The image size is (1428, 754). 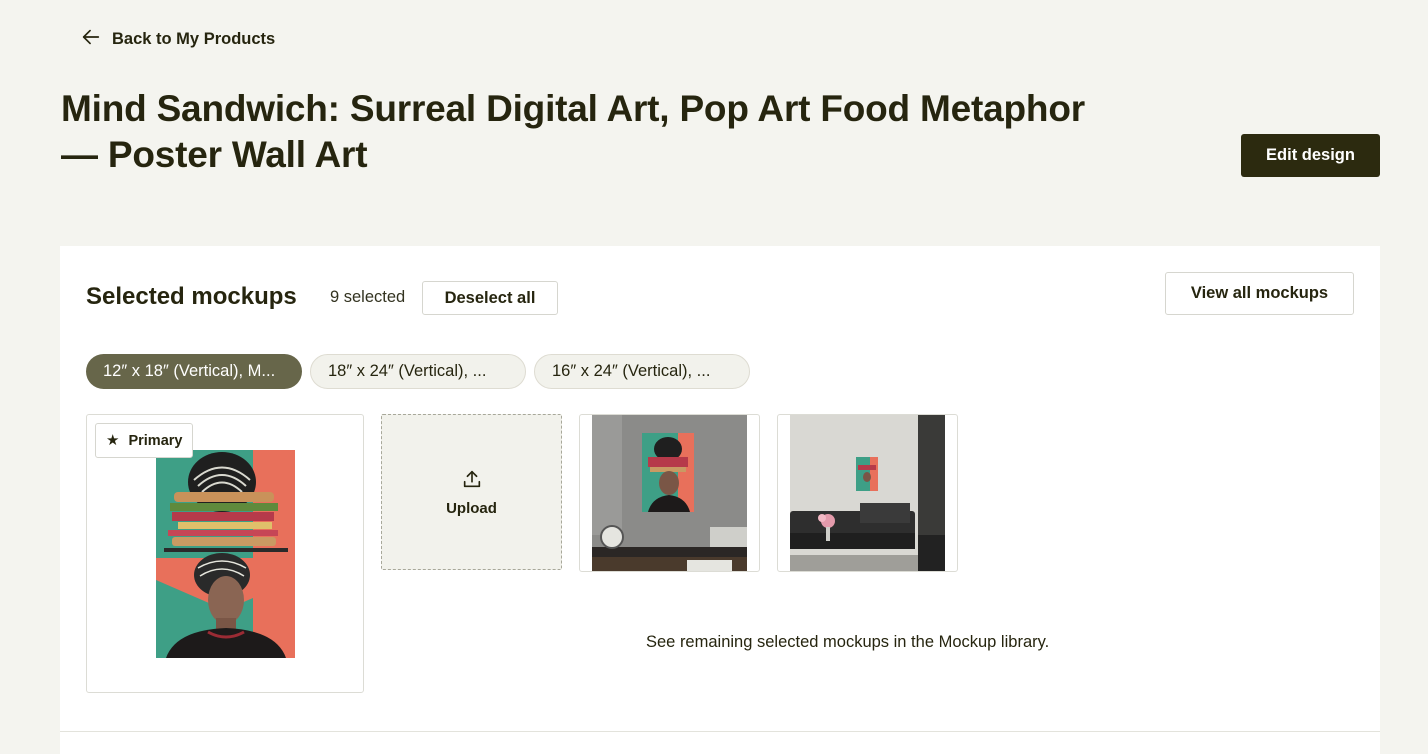 I want to click on selected-count: 9 selected, so click(x=368, y=297).